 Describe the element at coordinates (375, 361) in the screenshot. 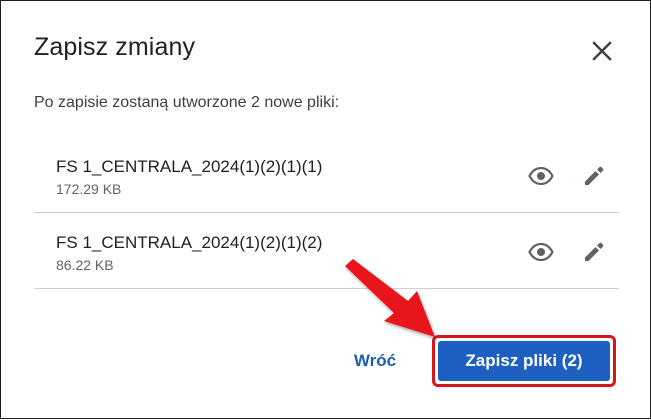

I see `back-button: Wróć` at that location.